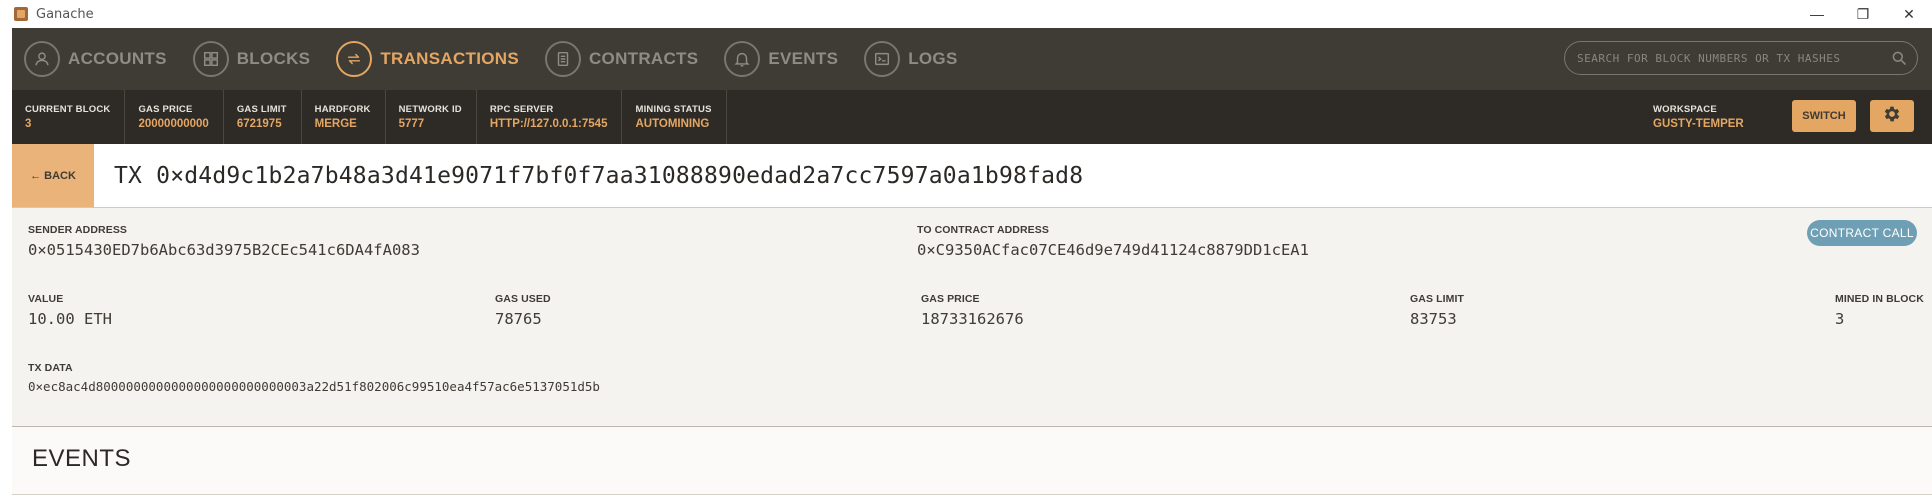 The width and height of the screenshot is (1932, 495). I want to click on stat-value: HTTP://127.0.0.1:7545, so click(548, 124).